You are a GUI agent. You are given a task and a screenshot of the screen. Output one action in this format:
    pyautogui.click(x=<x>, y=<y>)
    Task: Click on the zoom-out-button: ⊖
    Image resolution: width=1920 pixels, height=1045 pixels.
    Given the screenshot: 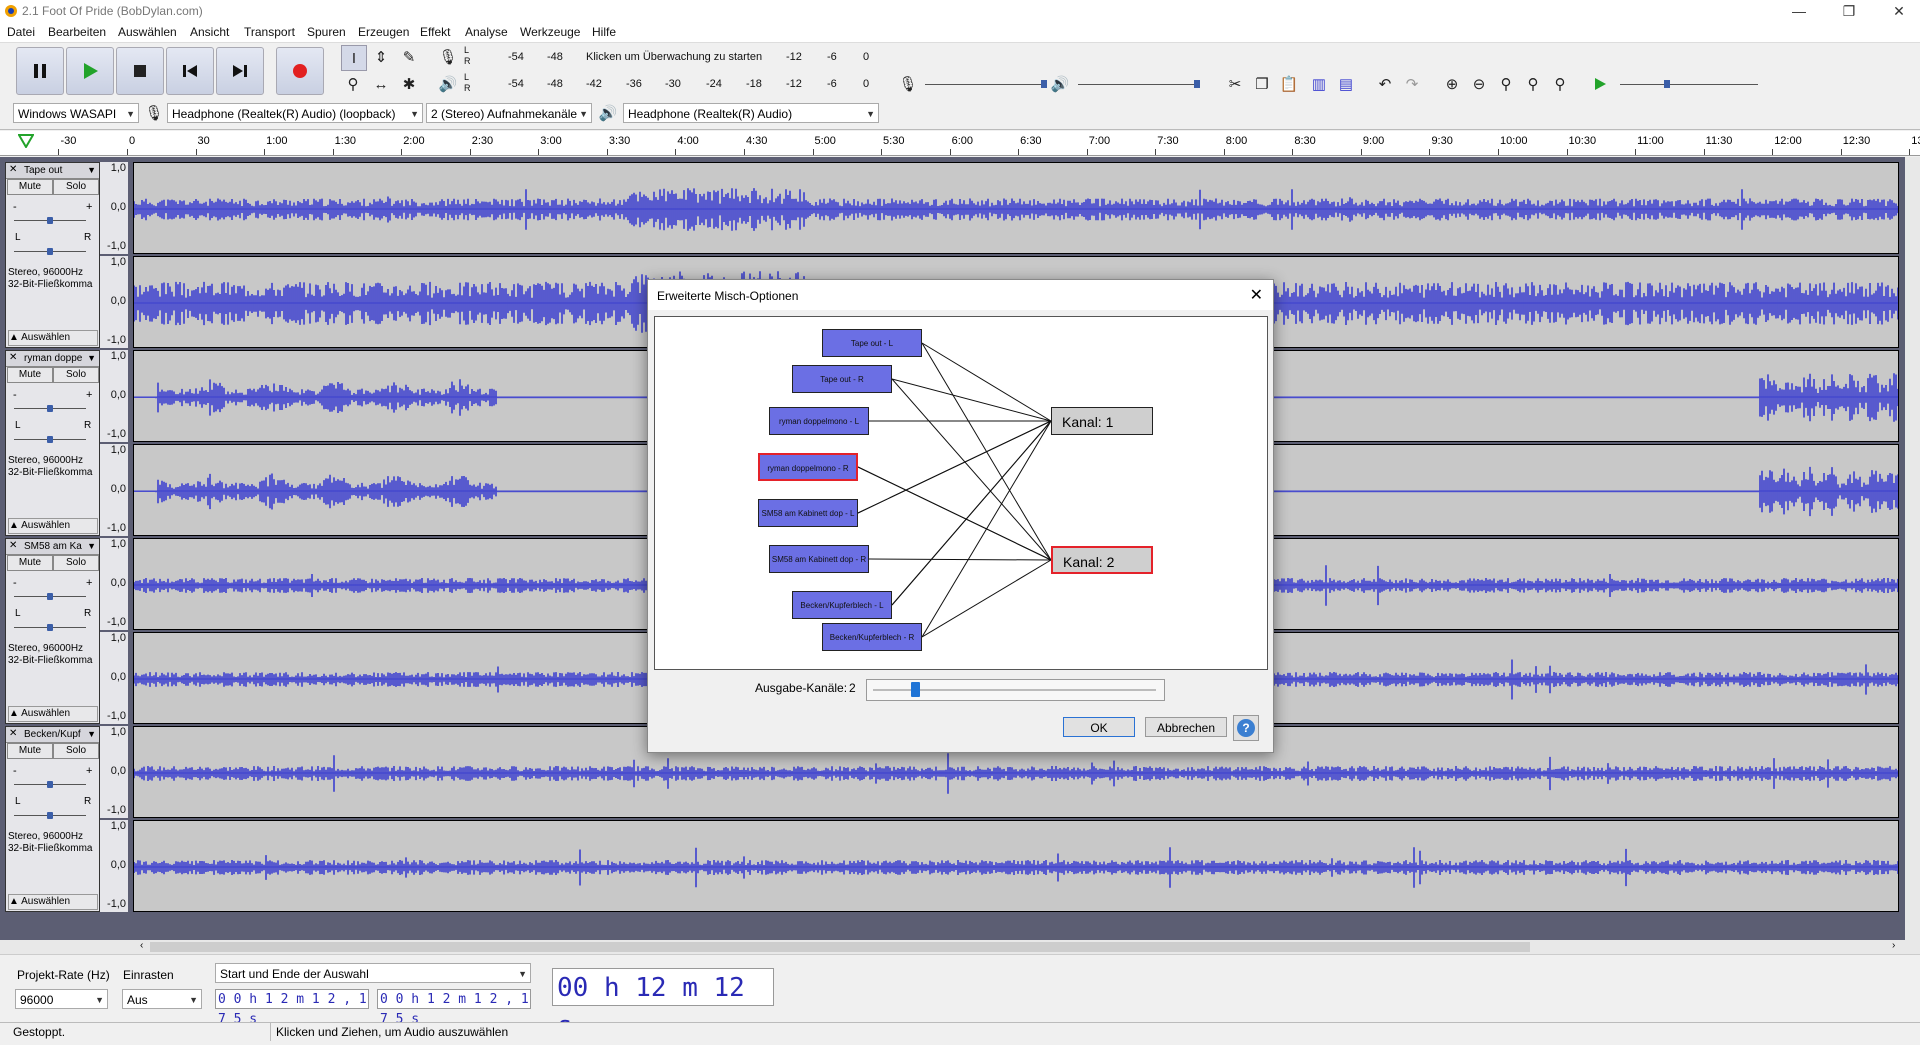 What is the action you would take?
    pyautogui.click(x=1479, y=84)
    